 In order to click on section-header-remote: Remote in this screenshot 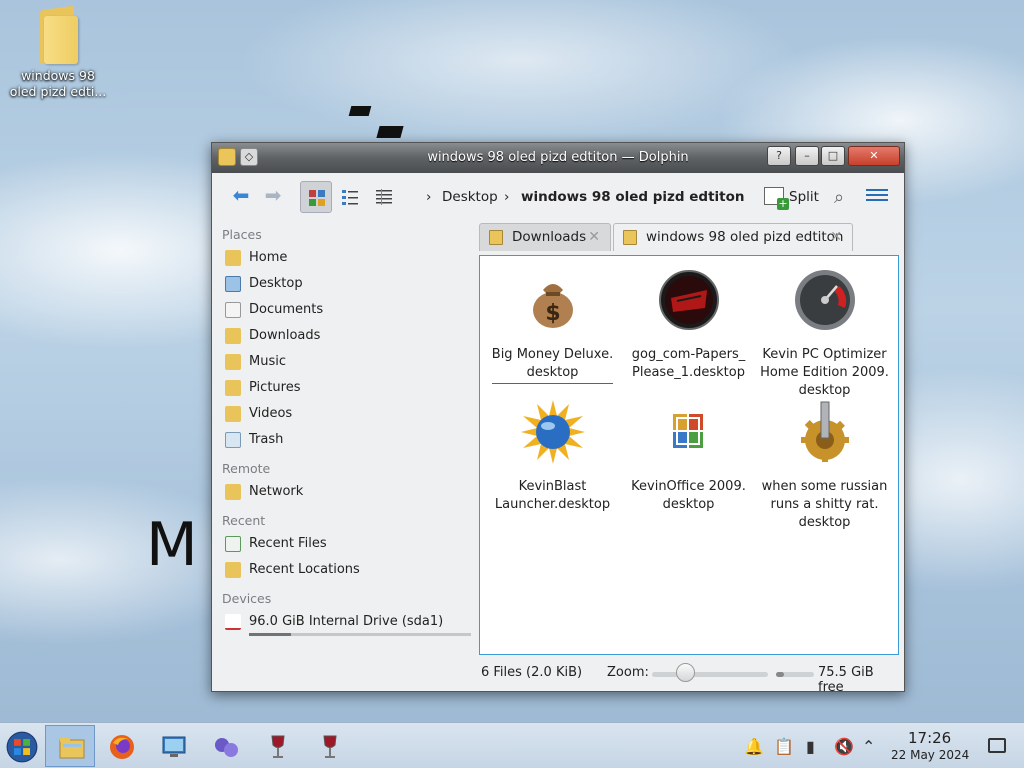, I will do `click(246, 468)`.